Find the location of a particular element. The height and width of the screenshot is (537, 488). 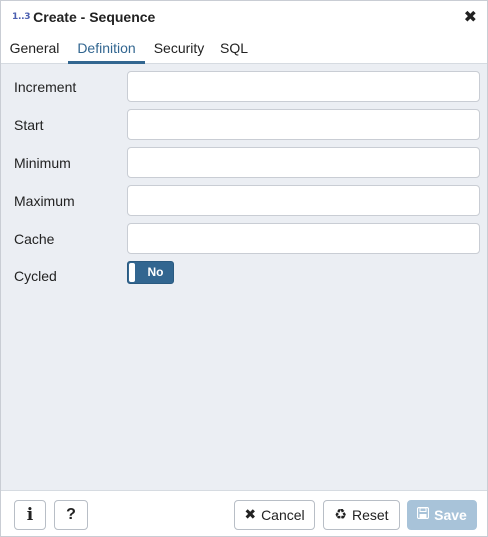

maximum-input is located at coordinates (303, 200).